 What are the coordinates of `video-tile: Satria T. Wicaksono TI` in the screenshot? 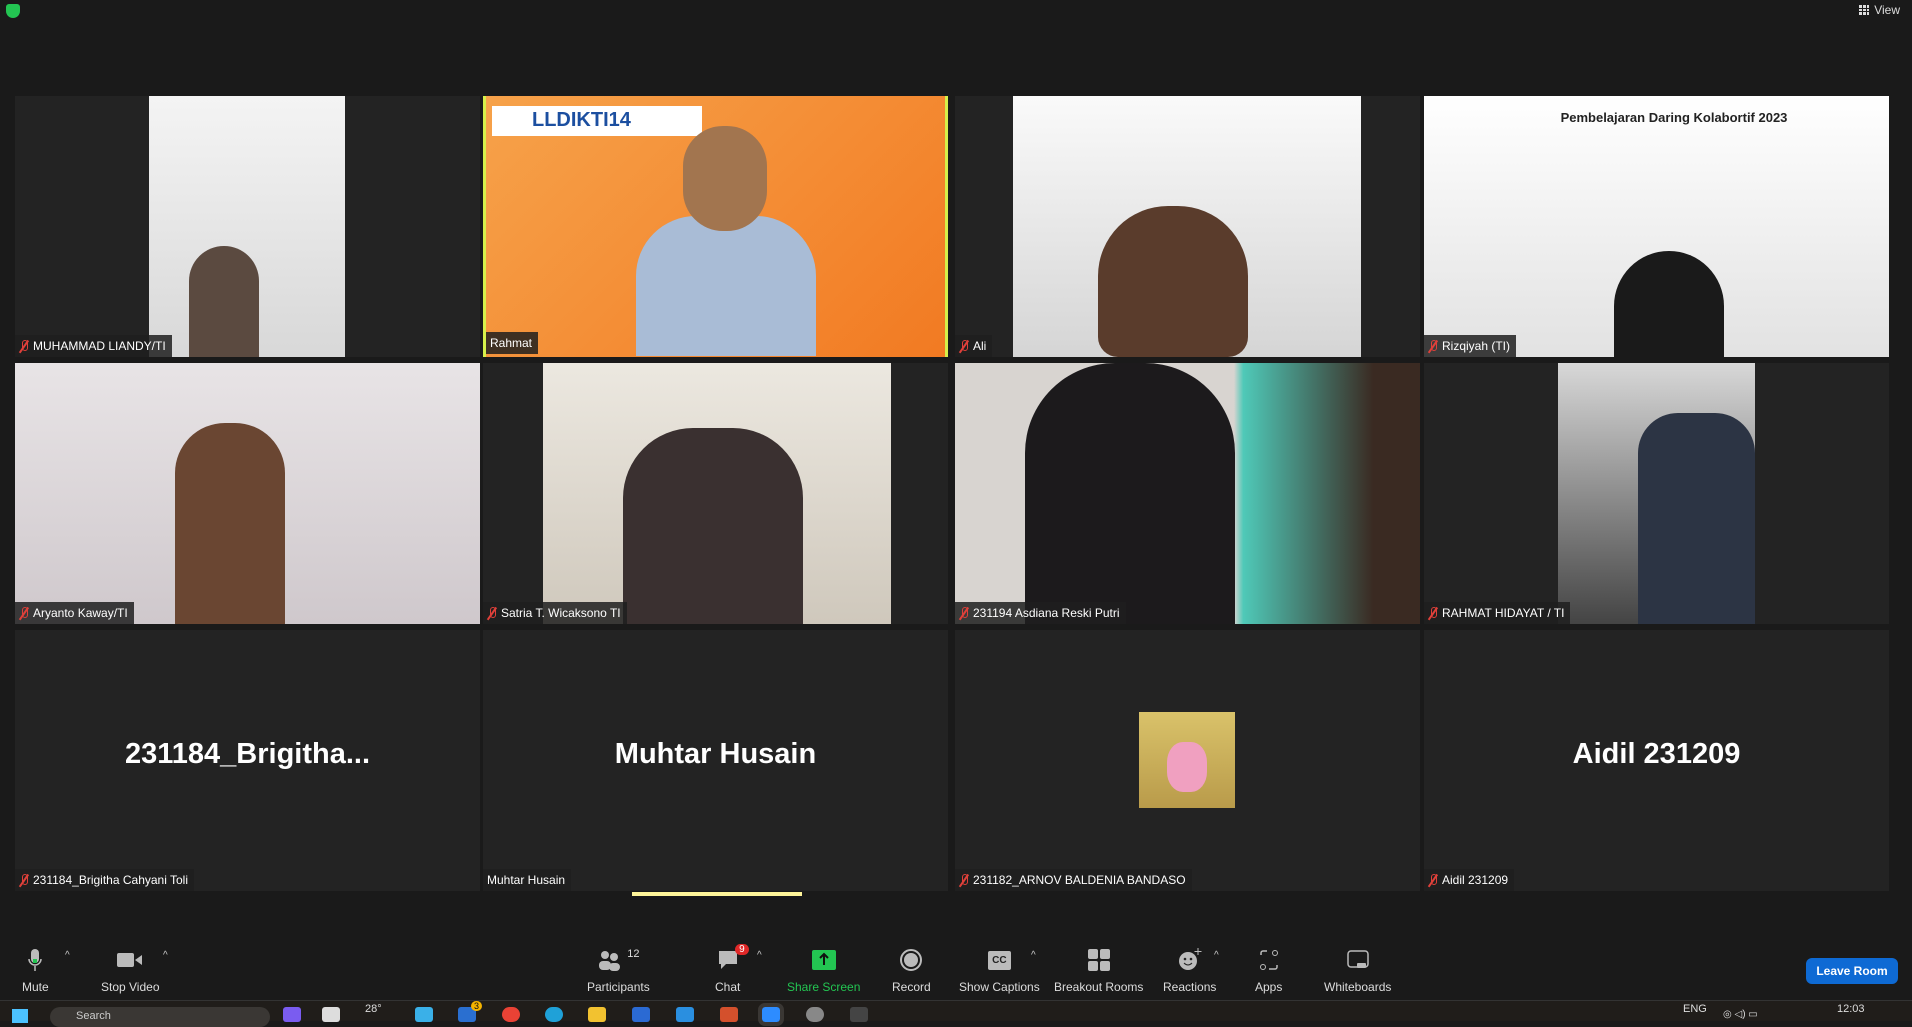 It's located at (715, 493).